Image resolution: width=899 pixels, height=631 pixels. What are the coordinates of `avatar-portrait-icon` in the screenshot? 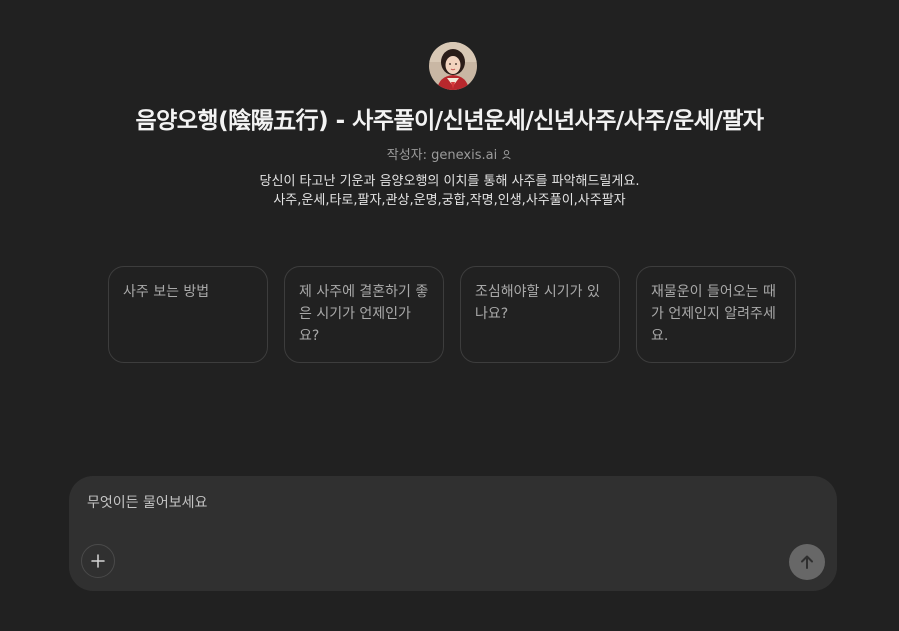 It's located at (453, 66).